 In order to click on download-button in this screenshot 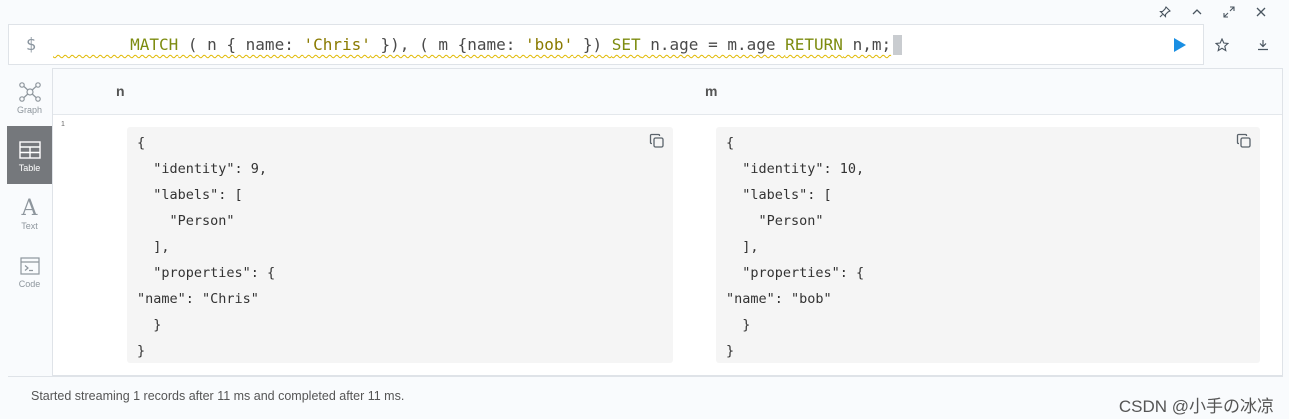, I will do `click(1263, 45)`.